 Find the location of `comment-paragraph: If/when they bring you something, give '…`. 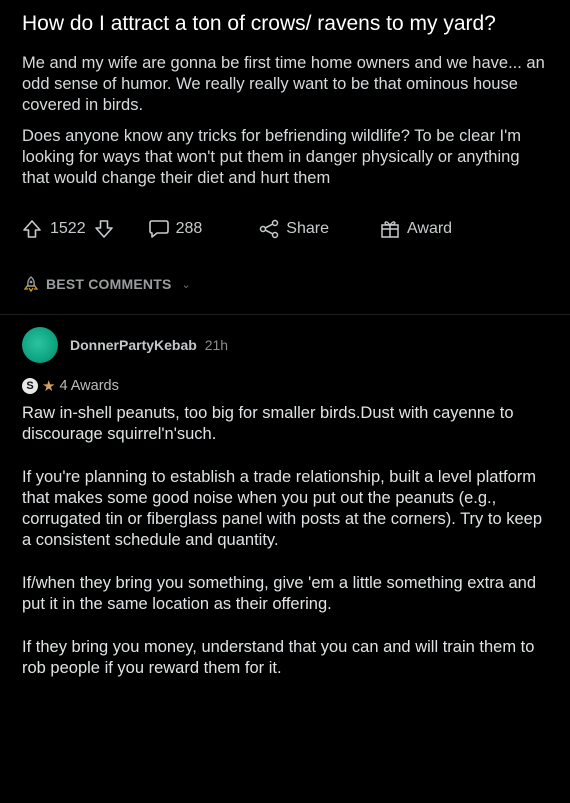

comment-paragraph: If/when they bring you something, give '… is located at coordinates (279, 593).